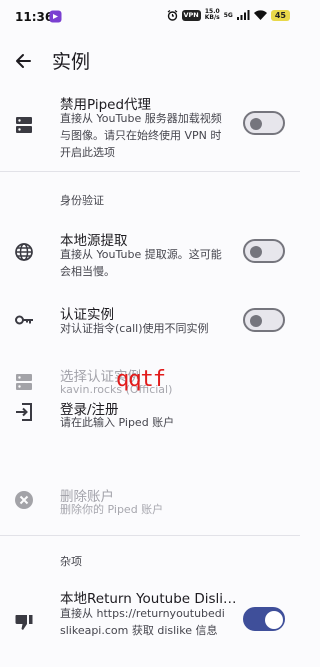 This screenshot has width=320, height=667. What do you see at coordinates (24, 412) in the screenshot?
I see `login-icon` at bounding box center [24, 412].